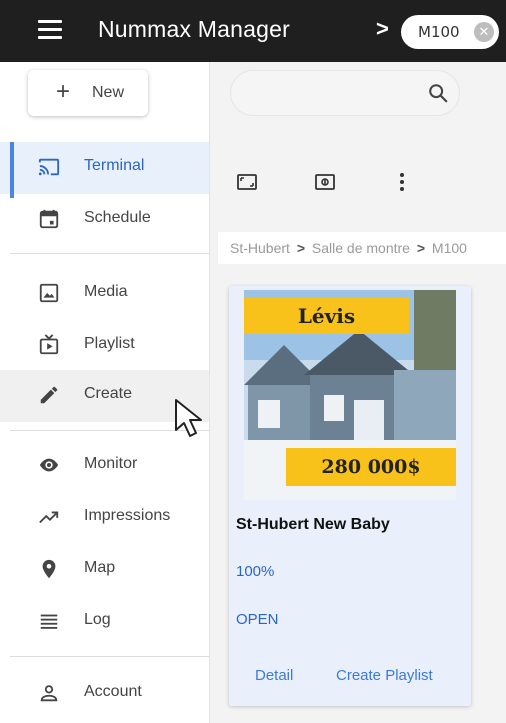  I want to click on sidebar-item-schedule: Schedule, so click(104, 220).